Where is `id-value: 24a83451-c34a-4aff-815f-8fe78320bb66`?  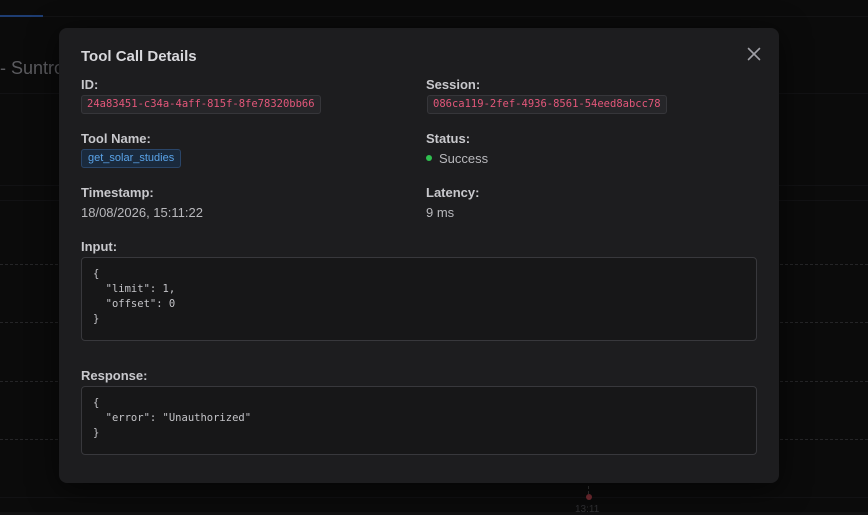
id-value: 24a83451-c34a-4aff-815f-8fe78320bb66 is located at coordinates (201, 104).